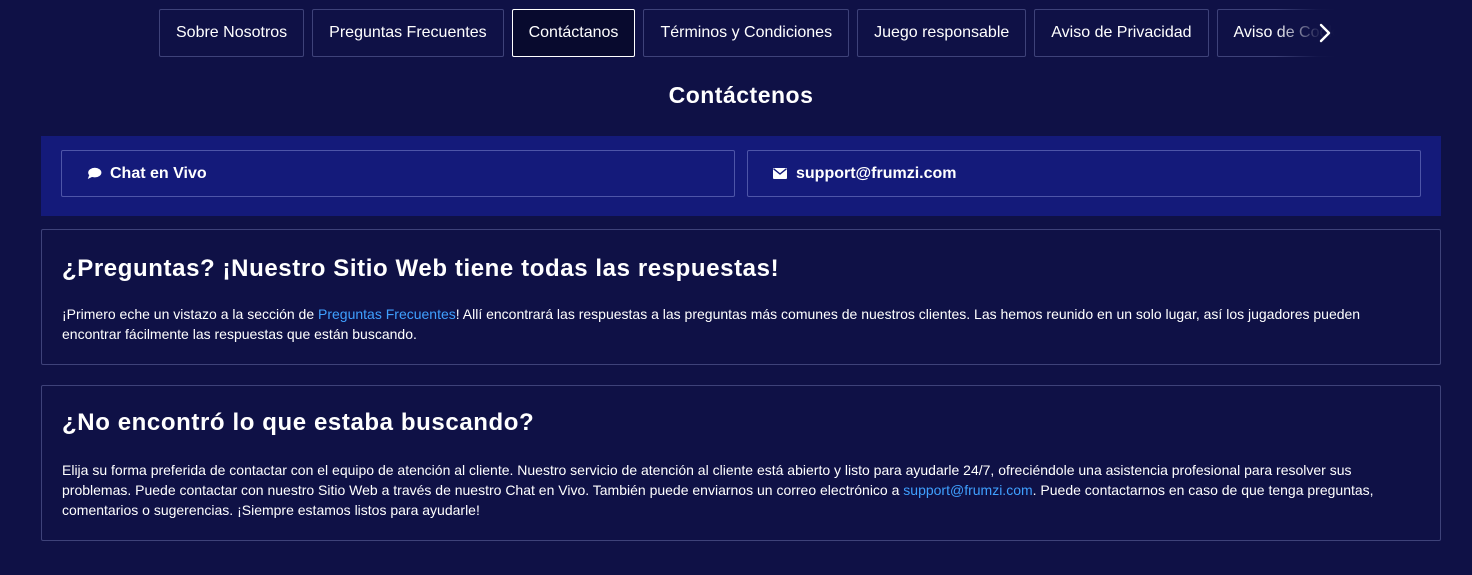 The image size is (1472, 575). I want to click on tab-juego-responsable: Juego responsable, so click(942, 33).